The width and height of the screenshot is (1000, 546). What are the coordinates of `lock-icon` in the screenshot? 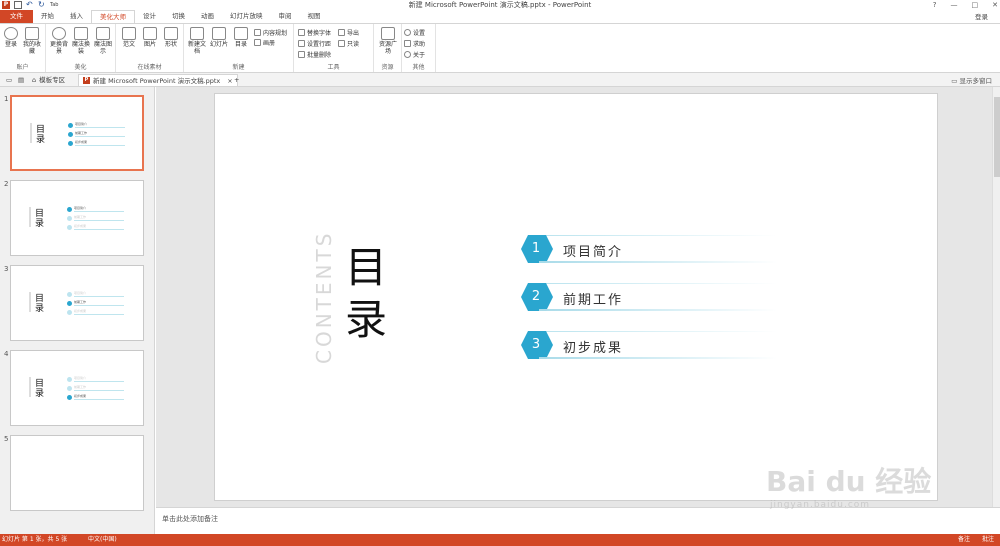 It's located at (341, 43).